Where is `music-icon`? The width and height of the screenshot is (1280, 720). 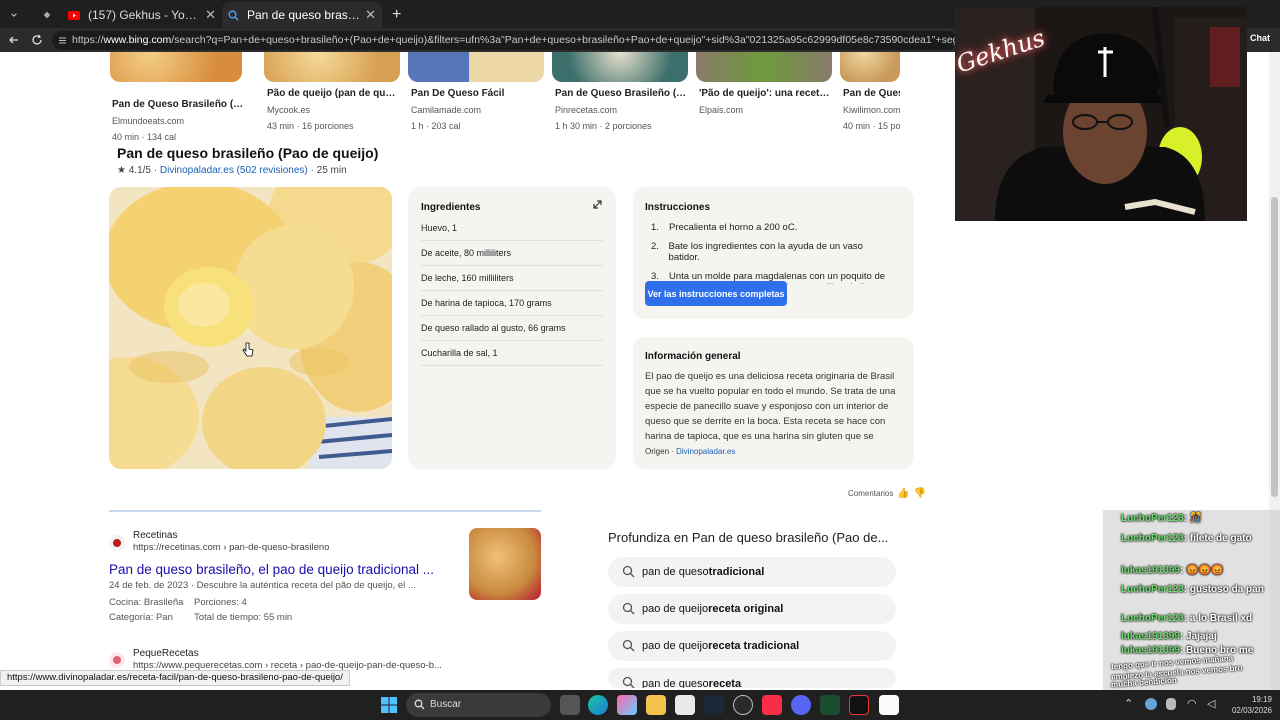 music-icon is located at coordinates (772, 705).